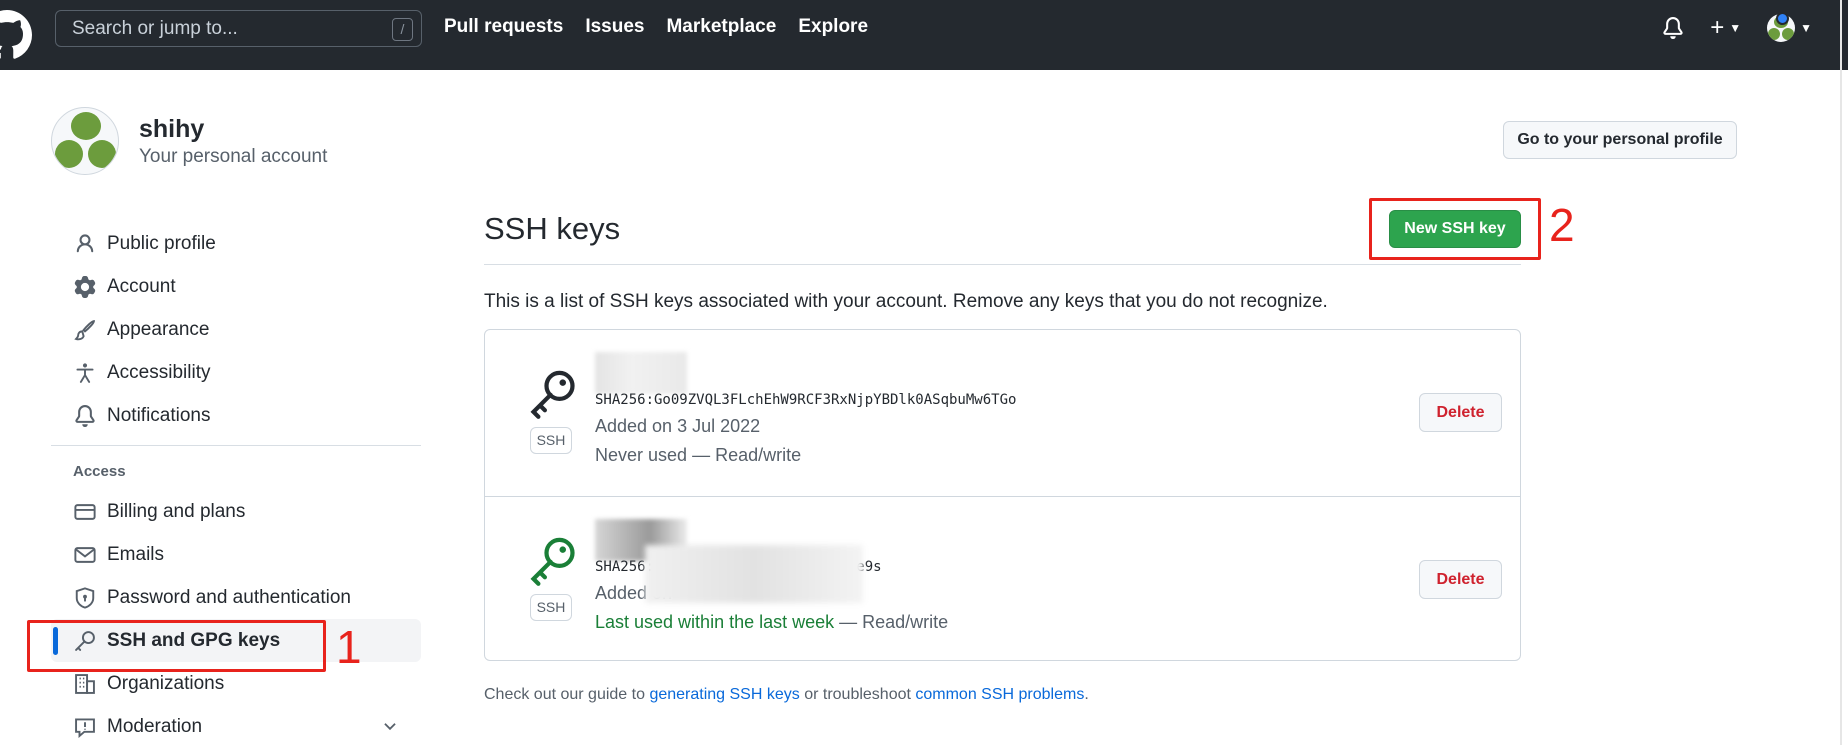 This screenshot has width=1848, height=745. What do you see at coordinates (614, 27) in the screenshot?
I see `nav-issues: Issues` at bounding box center [614, 27].